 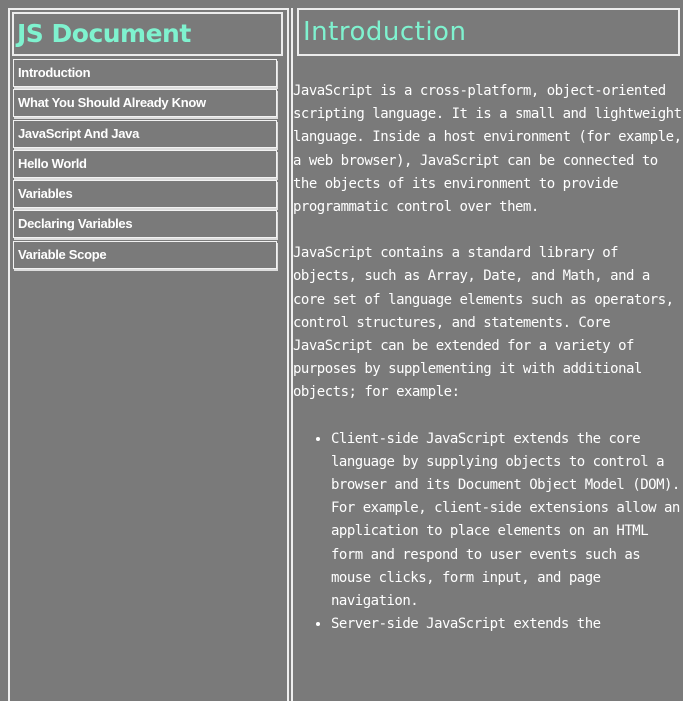 I want to click on nav-item: Introduction, so click(x=145, y=73).